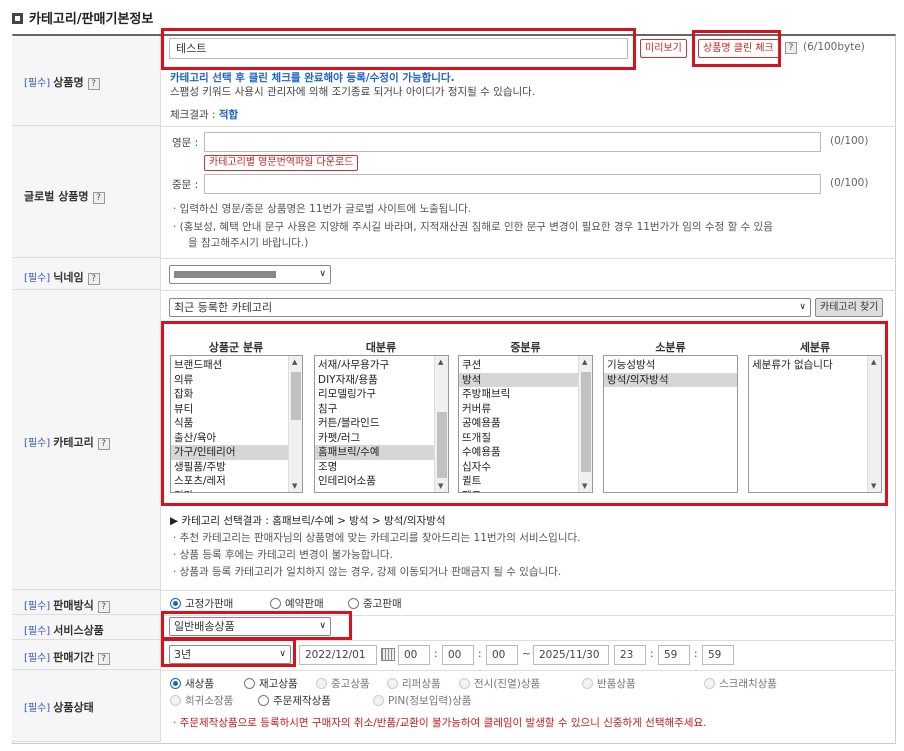 This screenshot has height=751, width=904. What do you see at coordinates (64, 630) in the screenshot?
I see `service-product-label: [필수] 서비스상품` at bounding box center [64, 630].